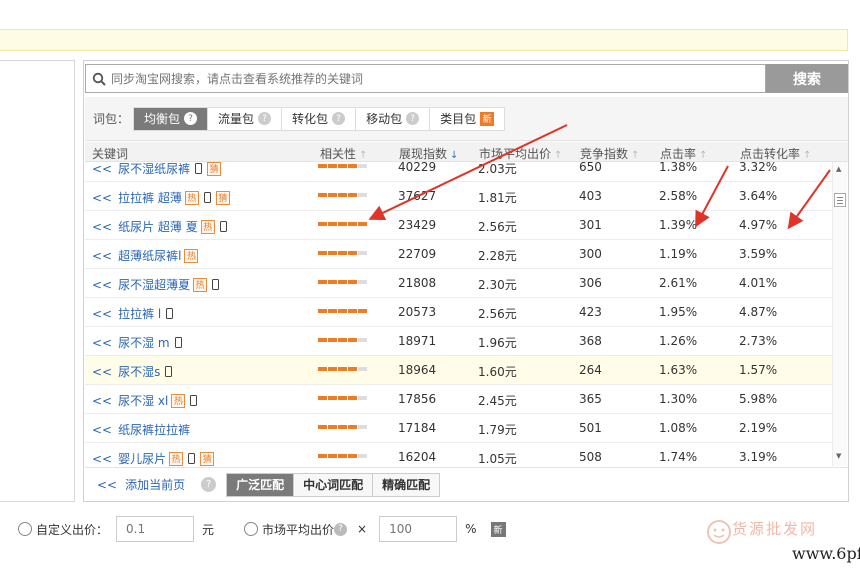 The height and width of the screenshot is (576, 860). What do you see at coordinates (467, 119) in the screenshot?
I see `pack-tab: 类目包新` at bounding box center [467, 119].